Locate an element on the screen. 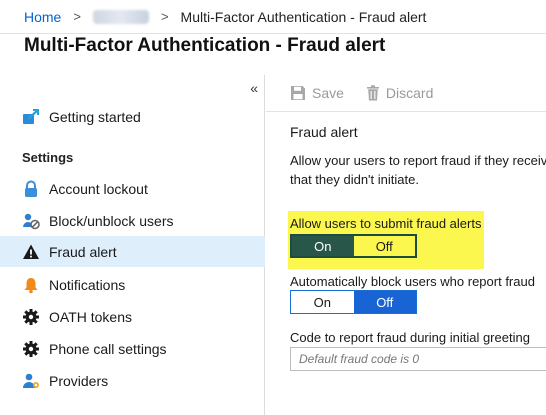 This screenshot has width=546, height=415. allow-fraud-alerts-toggle: On Off is located at coordinates (353, 246).